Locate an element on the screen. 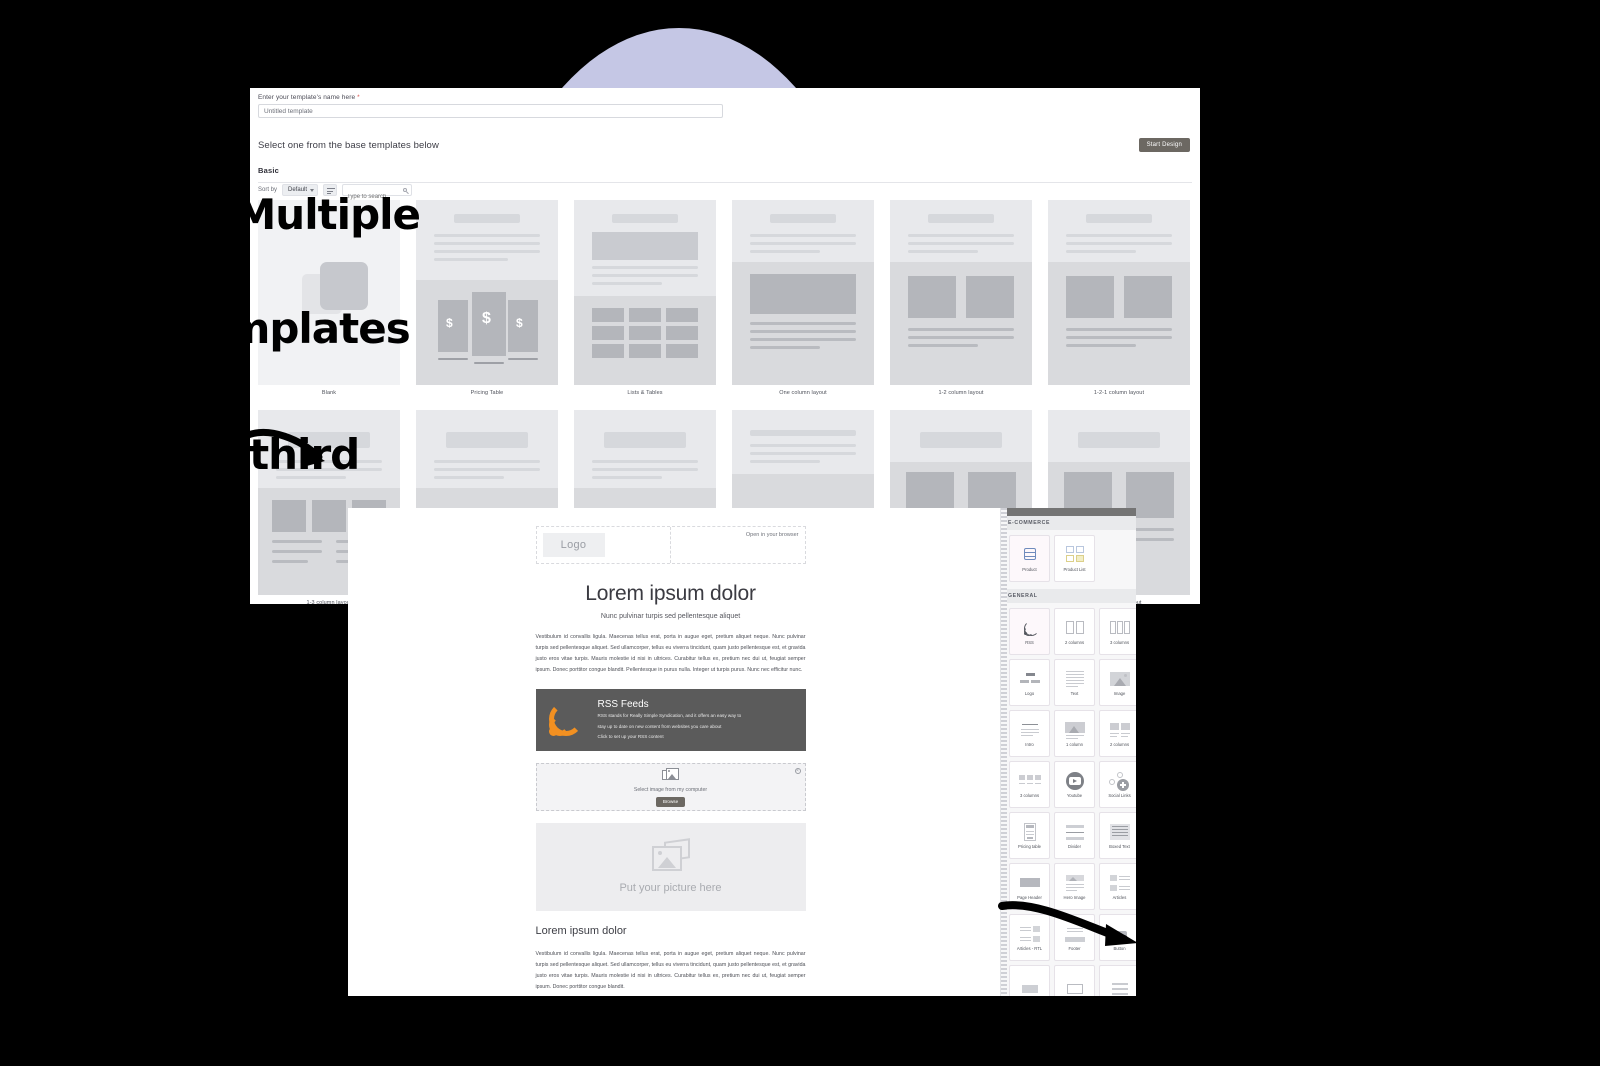  template-name-section: Enter your template's name here * is located at coordinates (725, 103).